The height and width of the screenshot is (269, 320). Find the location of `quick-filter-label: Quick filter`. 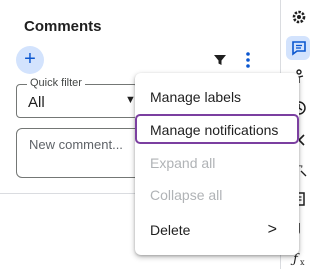

quick-filter-label: Quick filter is located at coordinates (56, 83).